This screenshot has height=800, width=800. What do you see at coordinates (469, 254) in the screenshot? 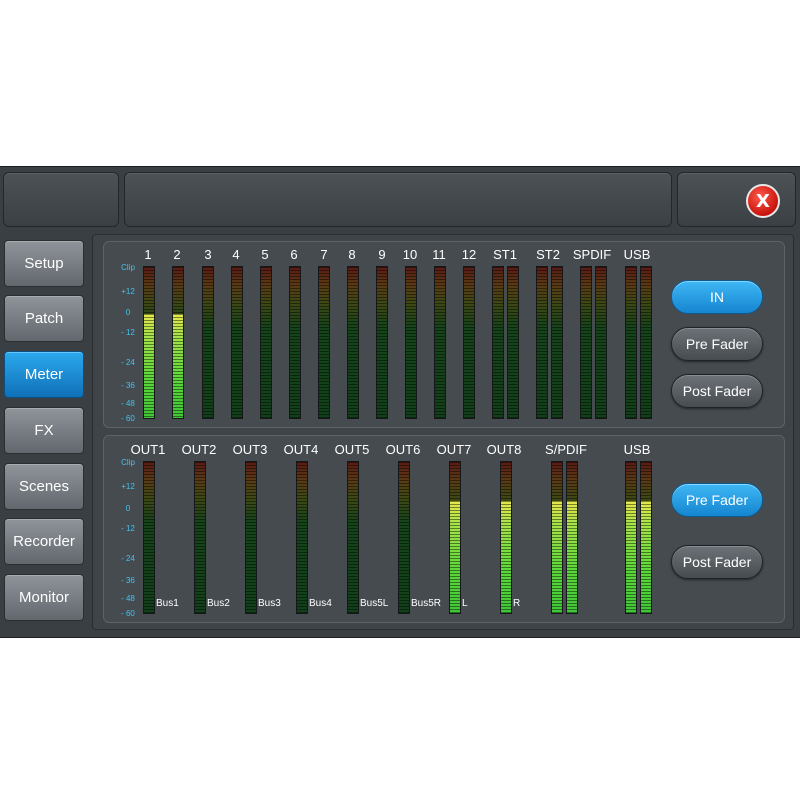
I see `inputs-channel-label: 12` at bounding box center [469, 254].